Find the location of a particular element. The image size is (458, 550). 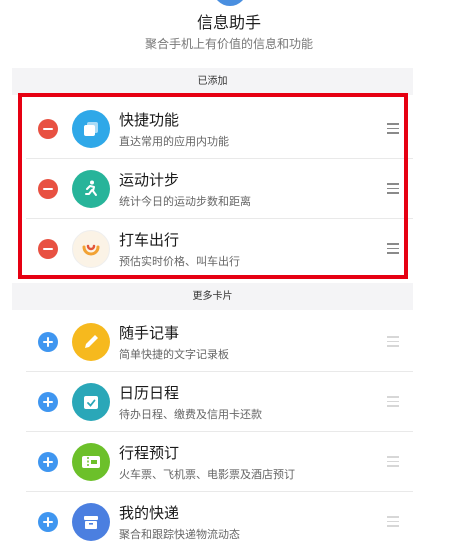

more-section-label: 更多卡片 is located at coordinates (212, 296).